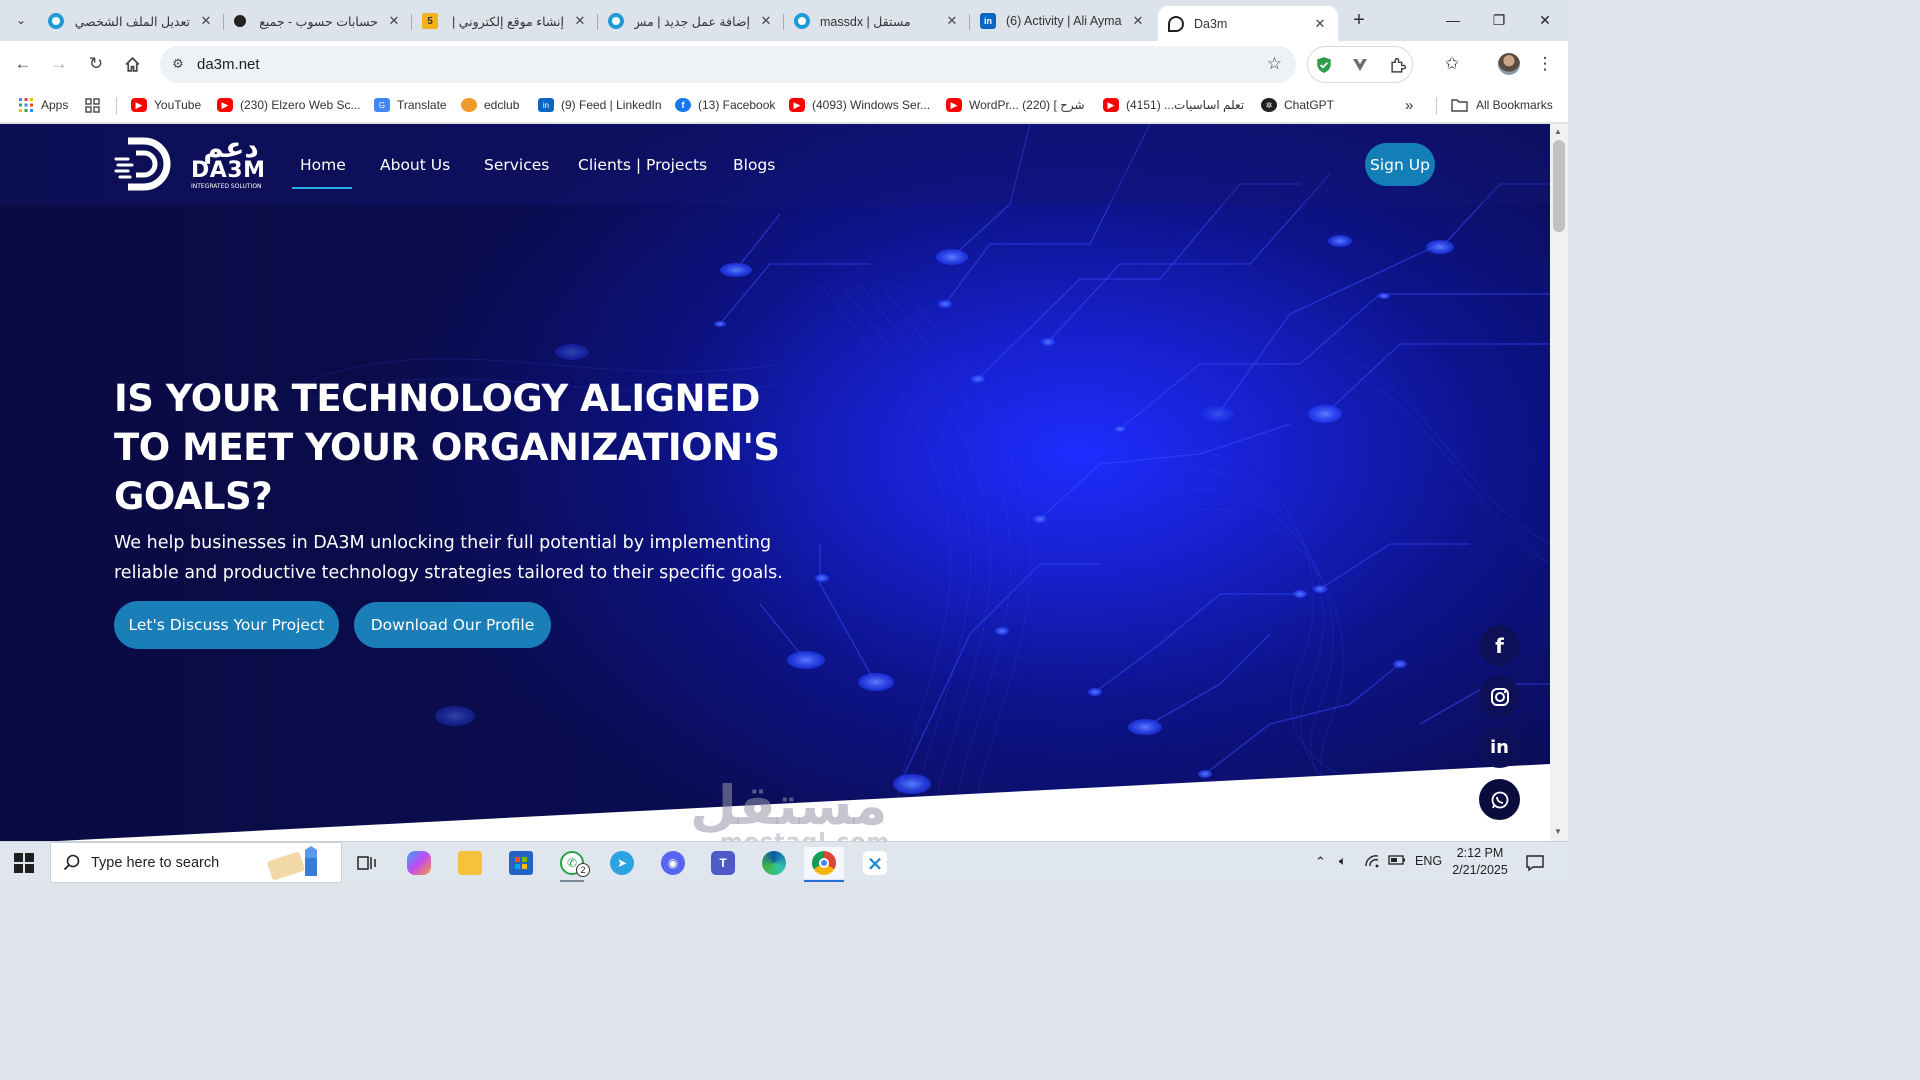 The width and height of the screenshot is (1920, 1080). What do you see at coordinates (1545, 20) in the screenshot?
I see `close-window-button: ✕` at bounding box center [1545, 20].